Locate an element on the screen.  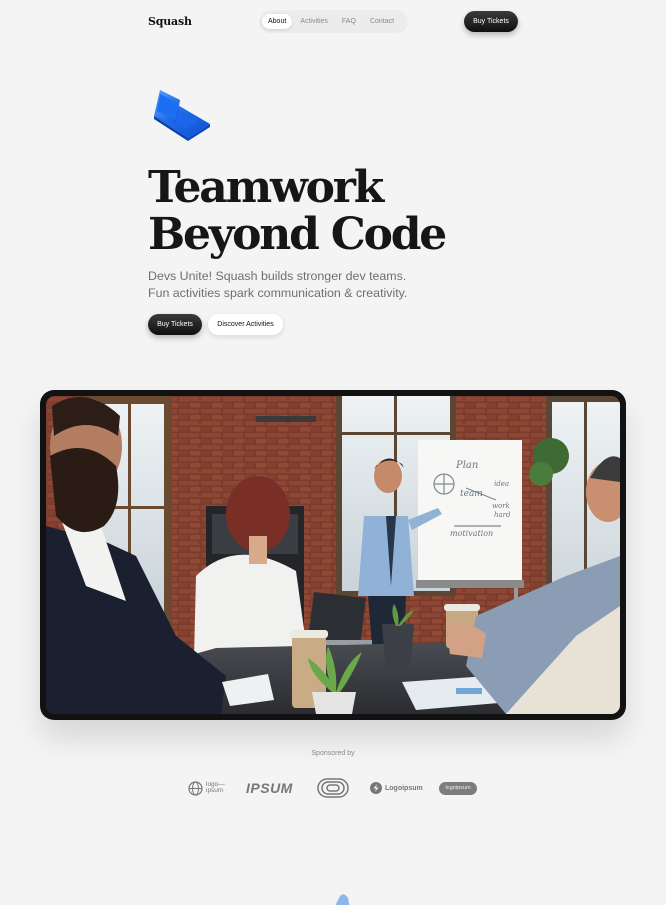
globe-icon is located at coordinates (195, 788).